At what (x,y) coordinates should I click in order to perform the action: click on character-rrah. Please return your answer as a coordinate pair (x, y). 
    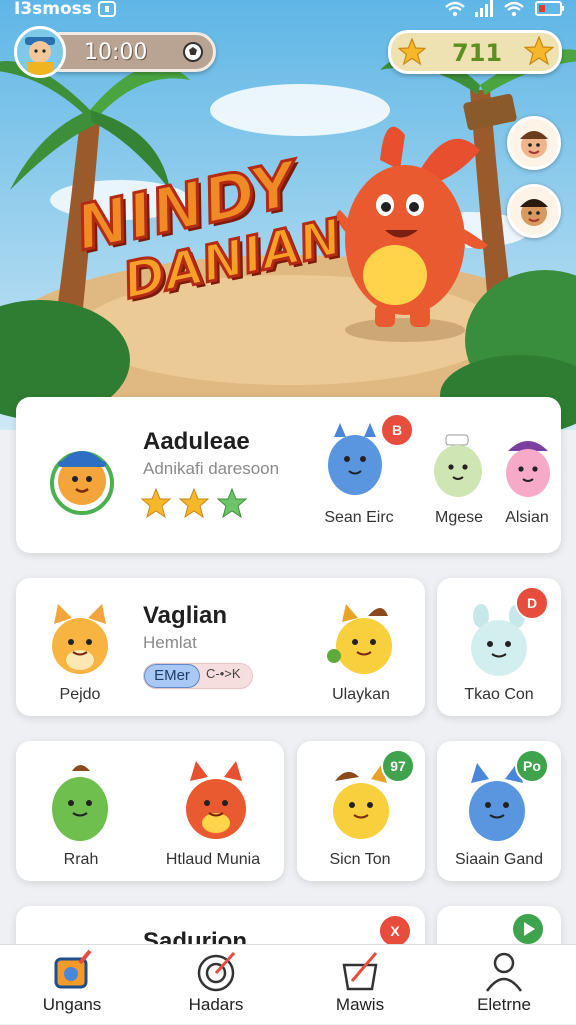
    Looking at the image, I should click on (80, 803).